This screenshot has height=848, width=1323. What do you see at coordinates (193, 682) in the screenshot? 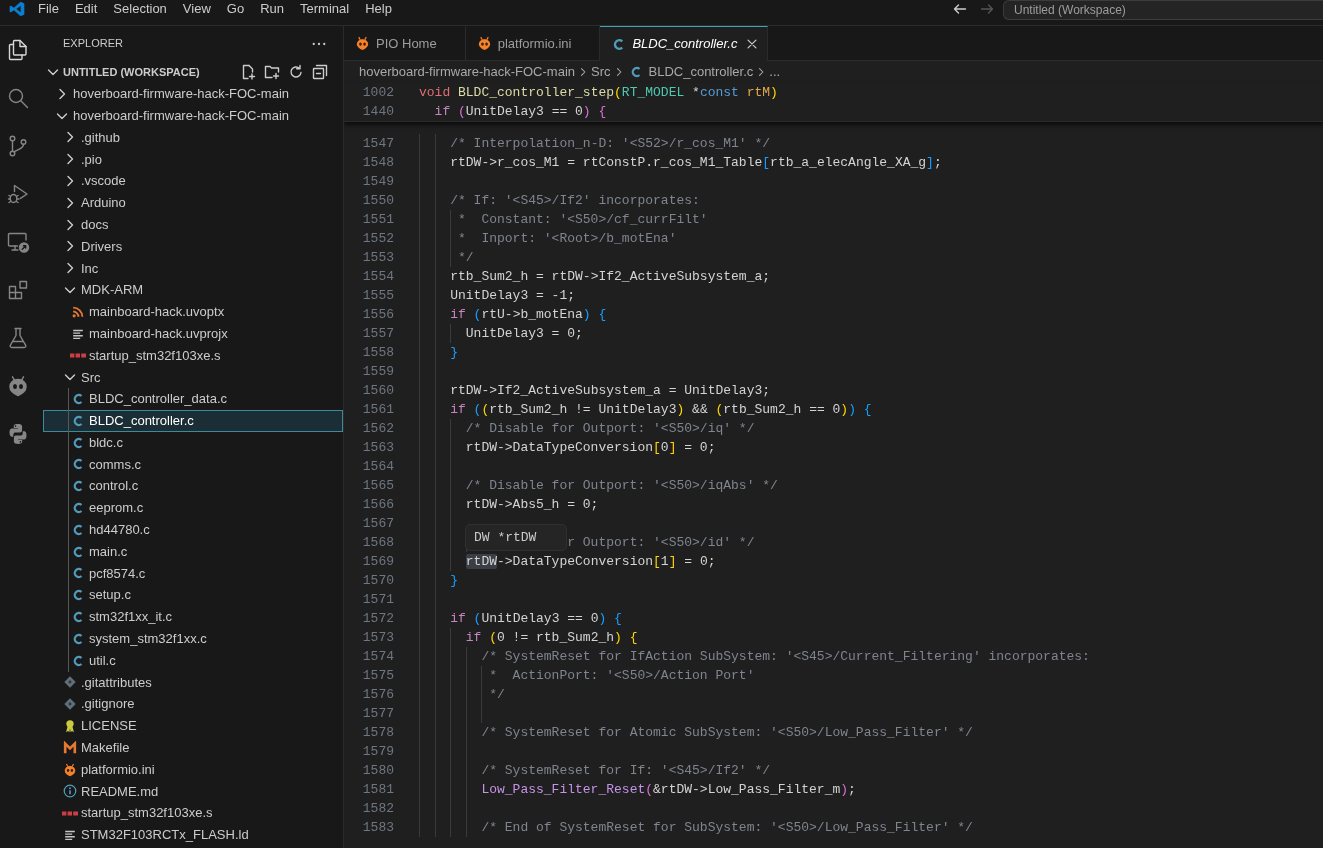
I see `tree-item: .gitattributes` at bounding box center [193, 682].